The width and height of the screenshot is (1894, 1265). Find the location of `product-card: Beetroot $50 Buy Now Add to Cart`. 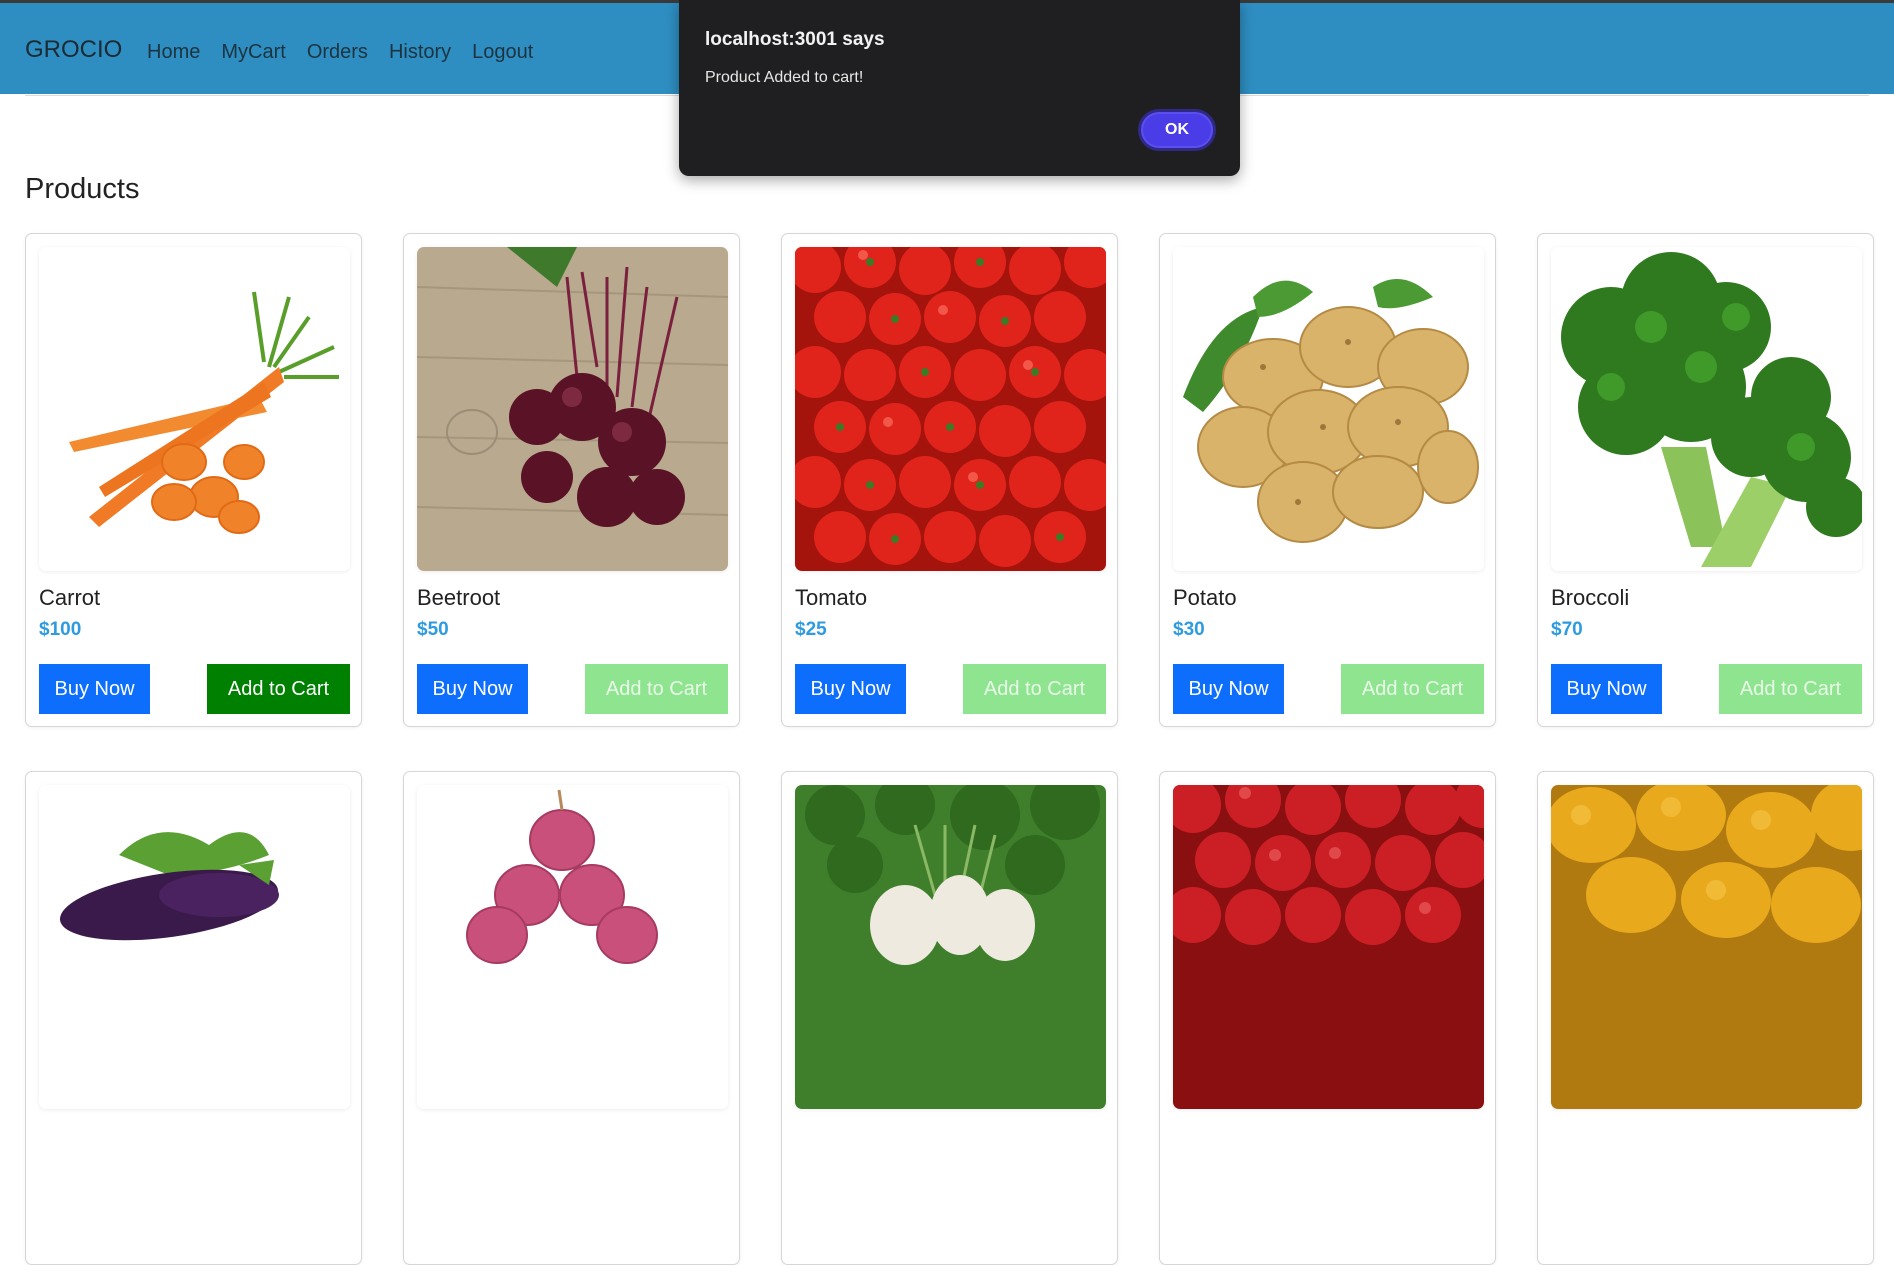

product-card: Beetroot $50 Buy Now Add to Cart is located at coordinates (571, 480).